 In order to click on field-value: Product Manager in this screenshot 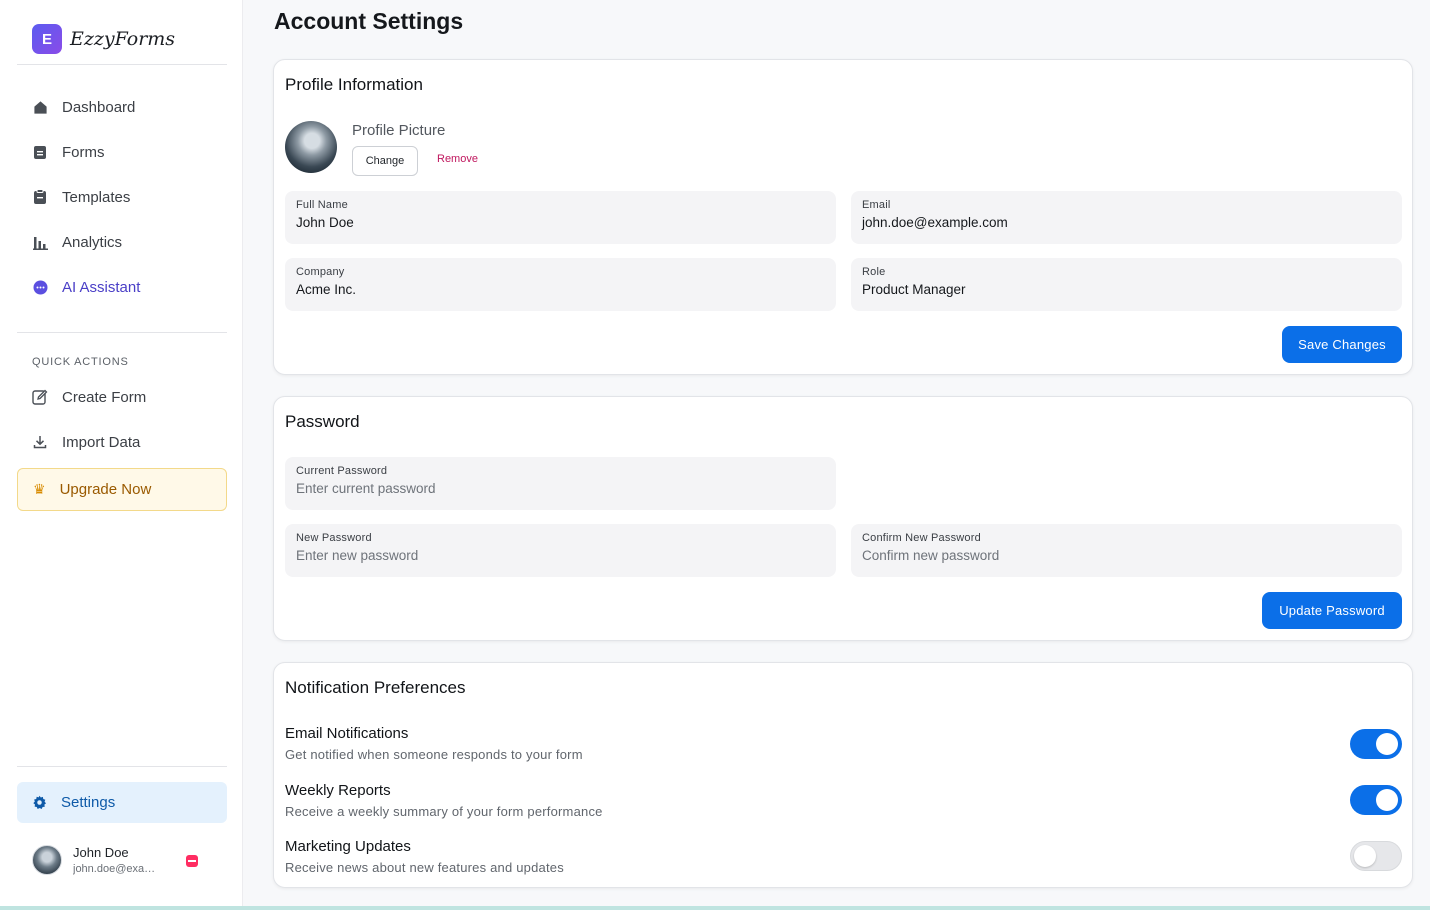, I will do `click(914, 289)`.